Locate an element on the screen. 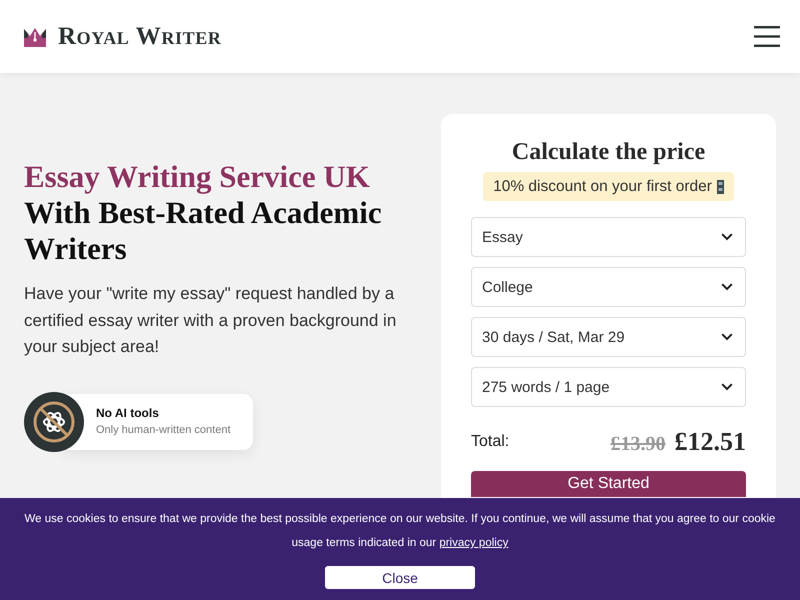  badge-title: No AI tools is located at coordinates (128, 413).